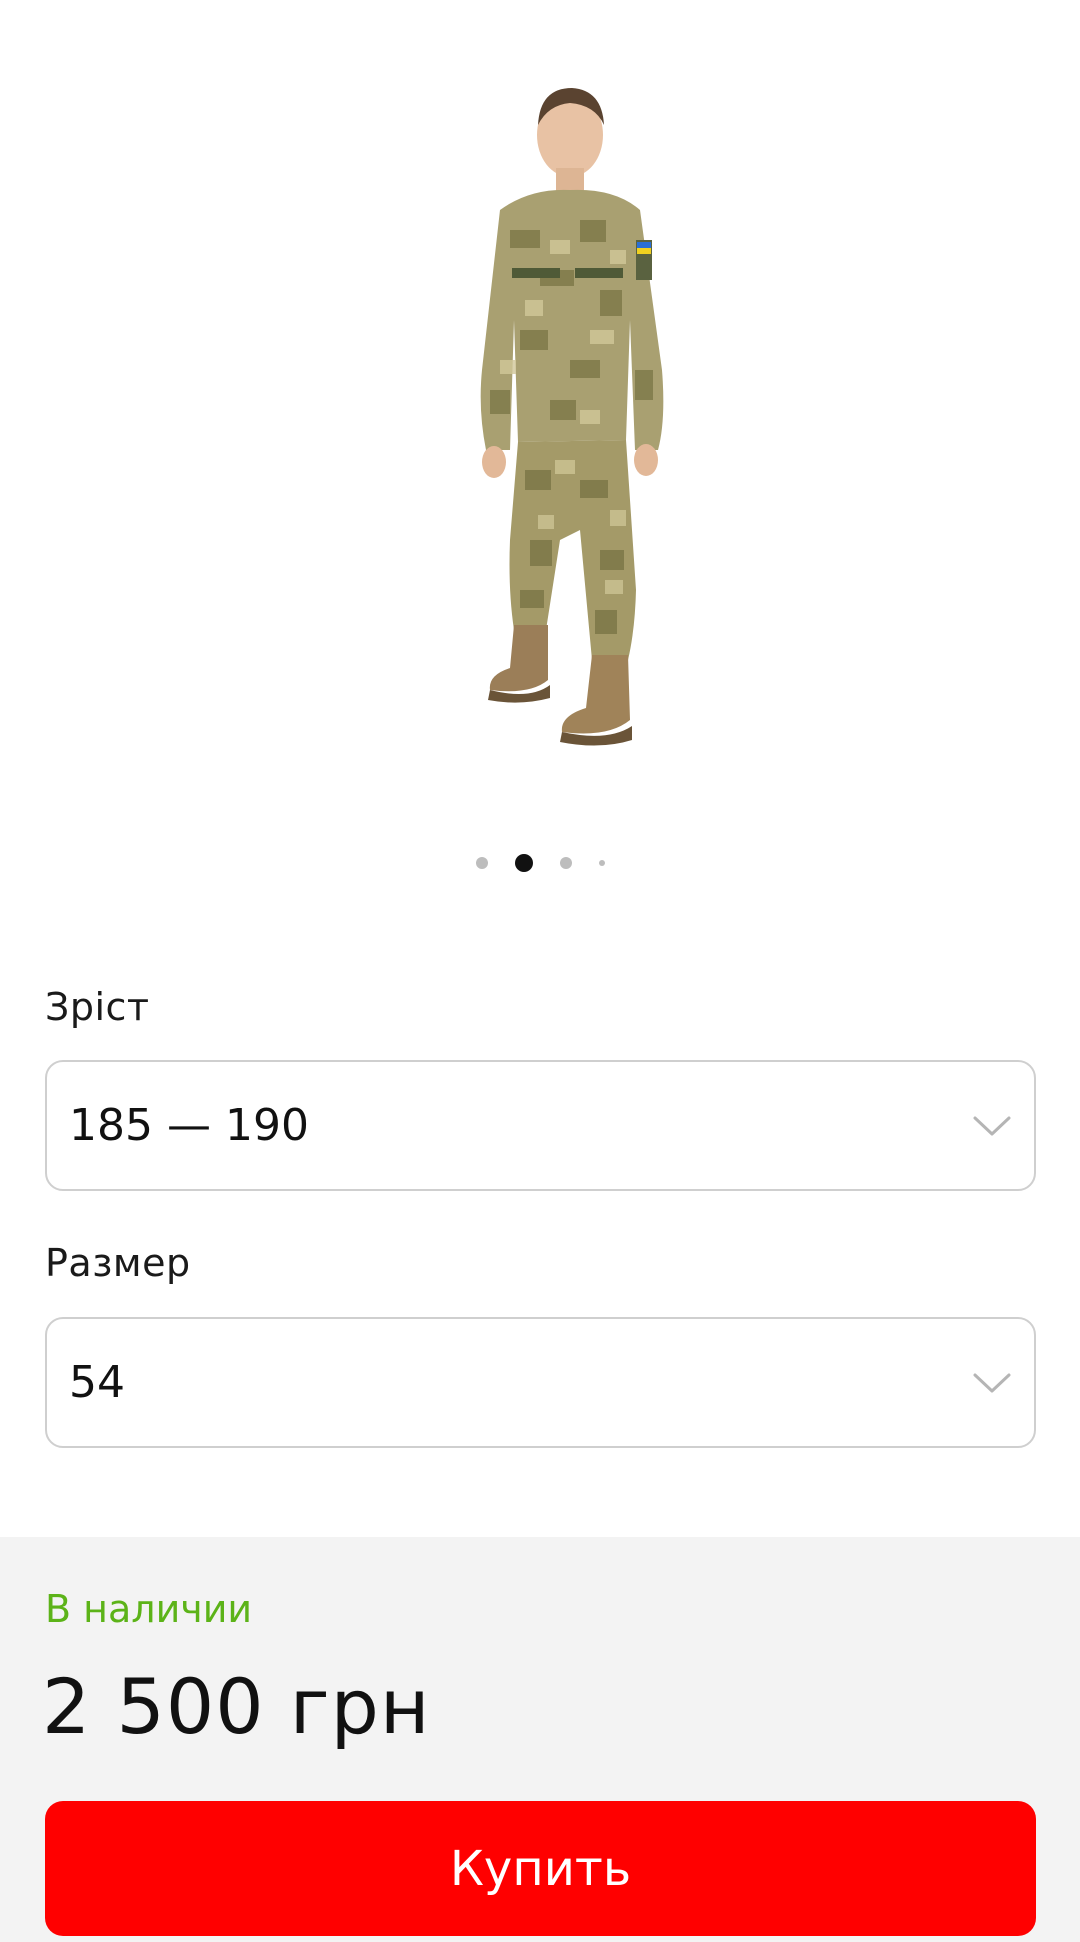 This screenshot has width=1080, height=1942. What do you see at coordinates (97, 1382) in the screenshot?
I see `size-selected-value: 54` at bounding box center [97, 1382].